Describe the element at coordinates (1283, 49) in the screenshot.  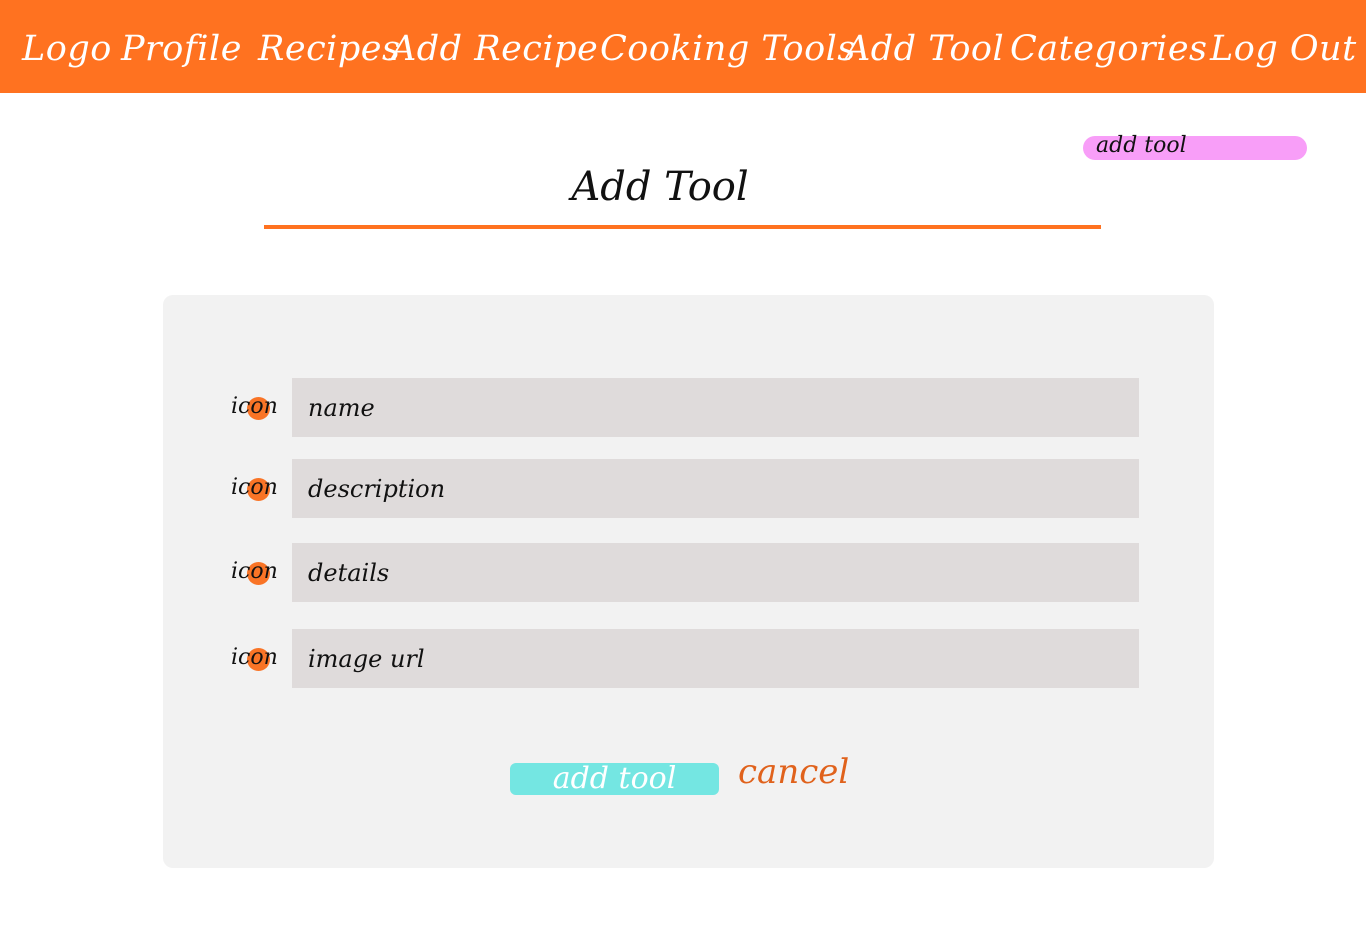
I see `nav-log-out: Log Out` at that location.